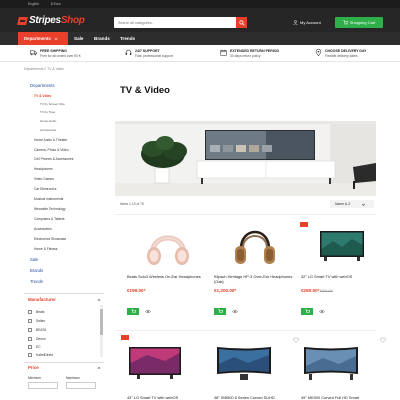 The width and height of the screenshot is (400, 400). Describe the element at coordinates (244, 397) in the screenshot. I see `product-name: 48" ISB500 8 Series Curved SUHD` at that location.